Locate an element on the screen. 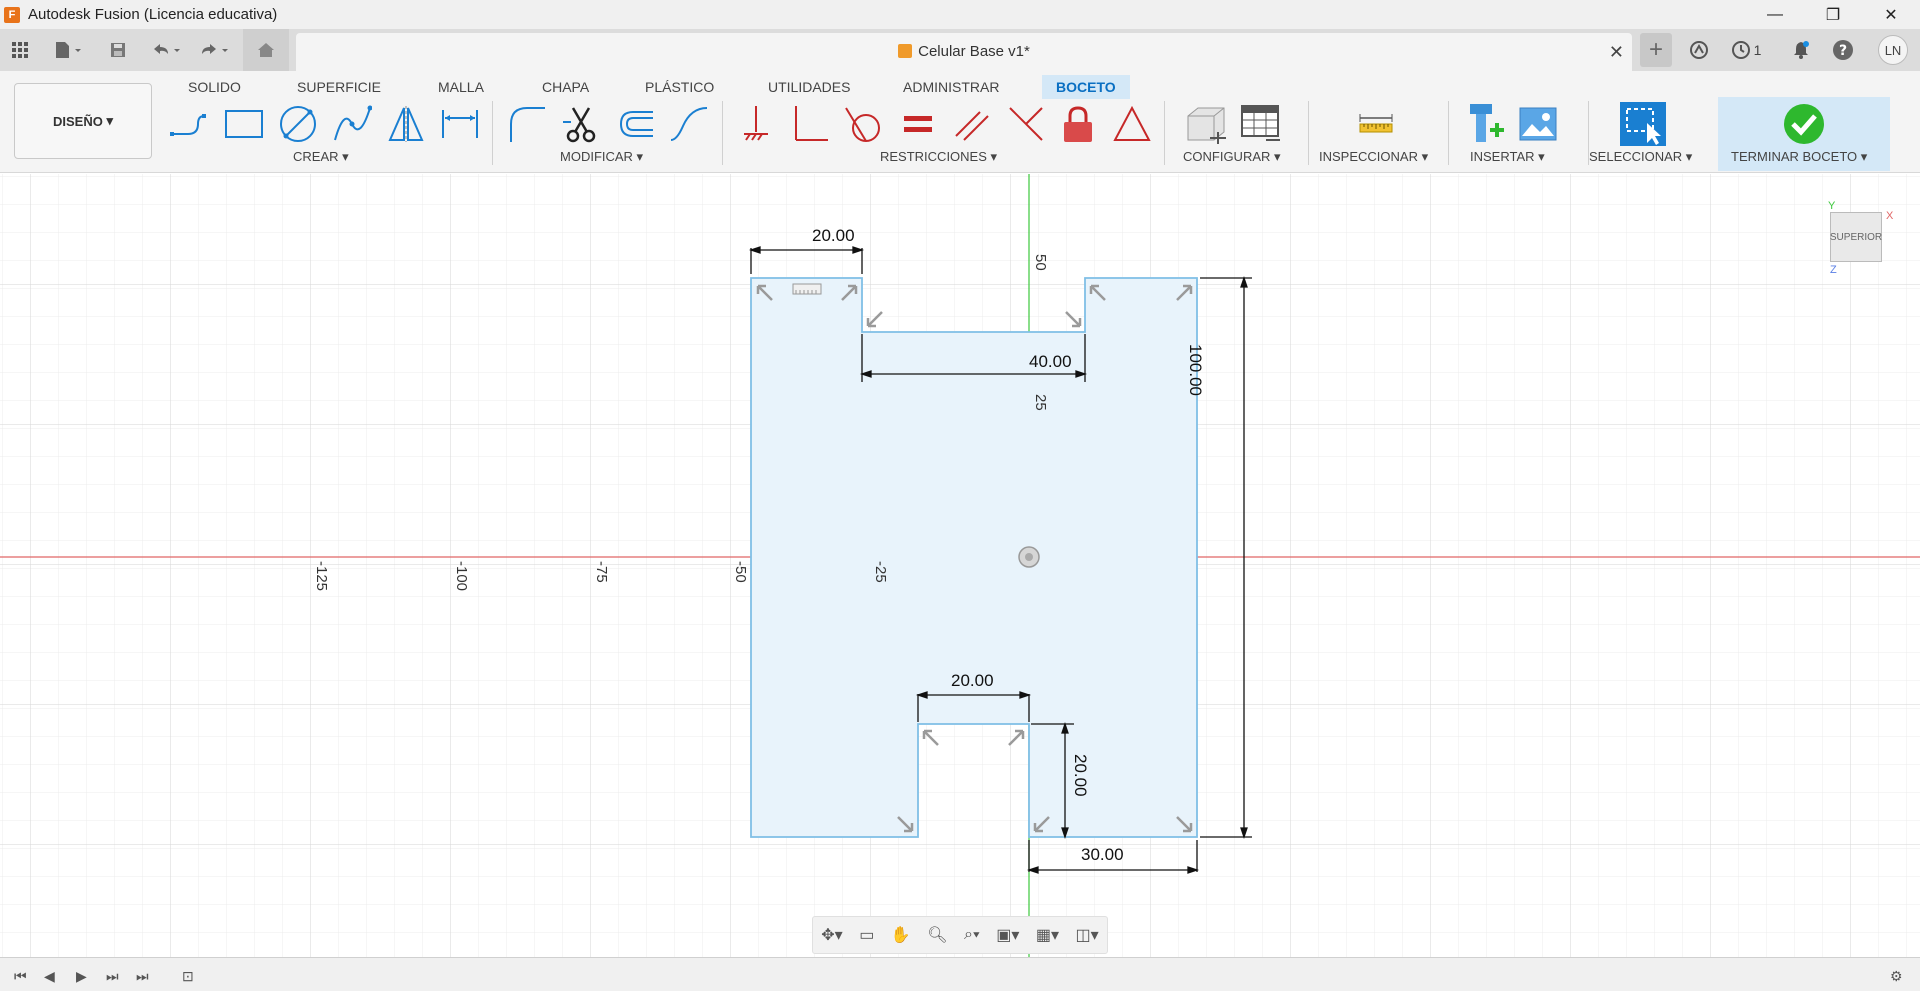 Image resolution: width=1920 pixels, height=991 pixels. timeline: ⏮ ◀ ▶ ⏭ ⏭ ⊡ ⚙ is located at coordinates (960, 974).